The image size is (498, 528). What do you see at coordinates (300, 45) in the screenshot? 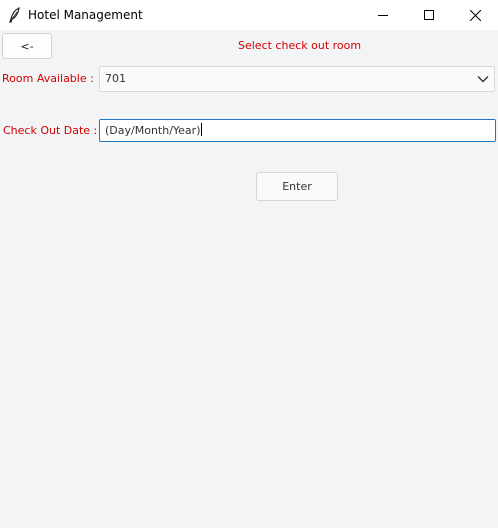
I see `page-heading: Select check out room` at bounding box center [300, 45].